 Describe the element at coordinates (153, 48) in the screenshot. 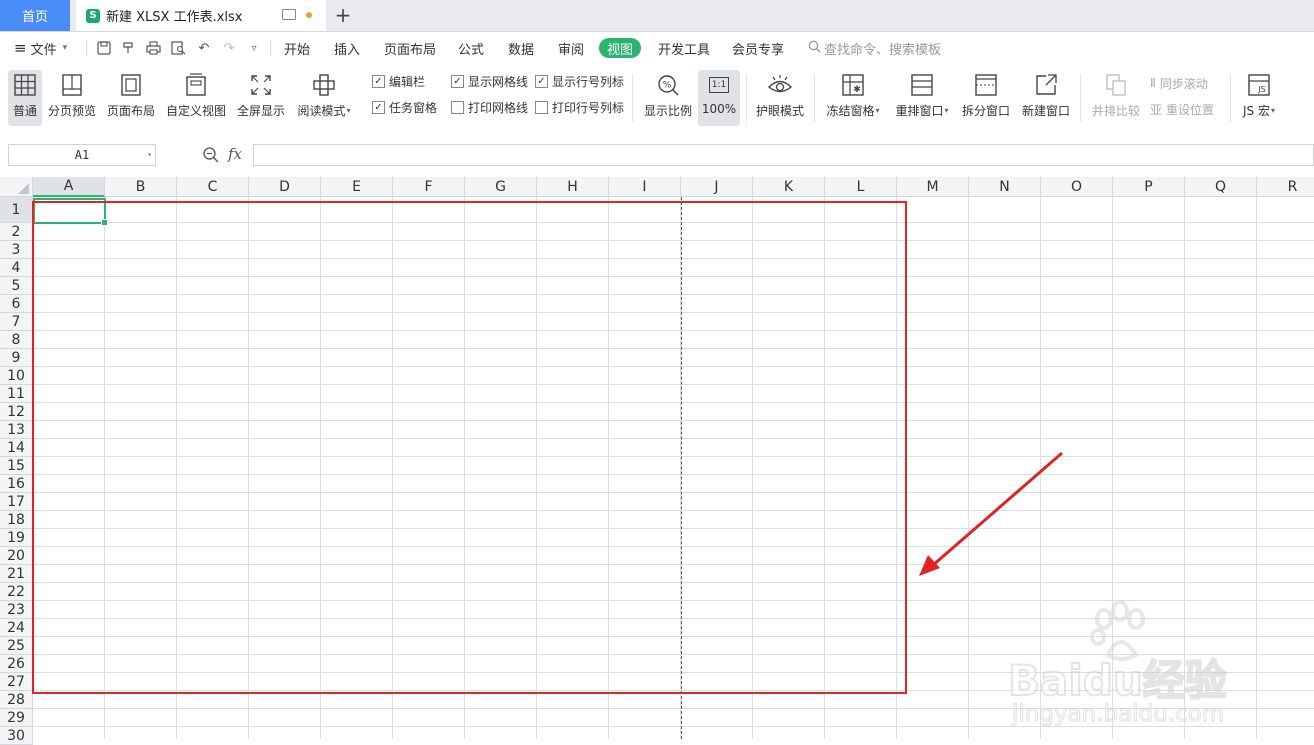

I see `print-icon` at that location.